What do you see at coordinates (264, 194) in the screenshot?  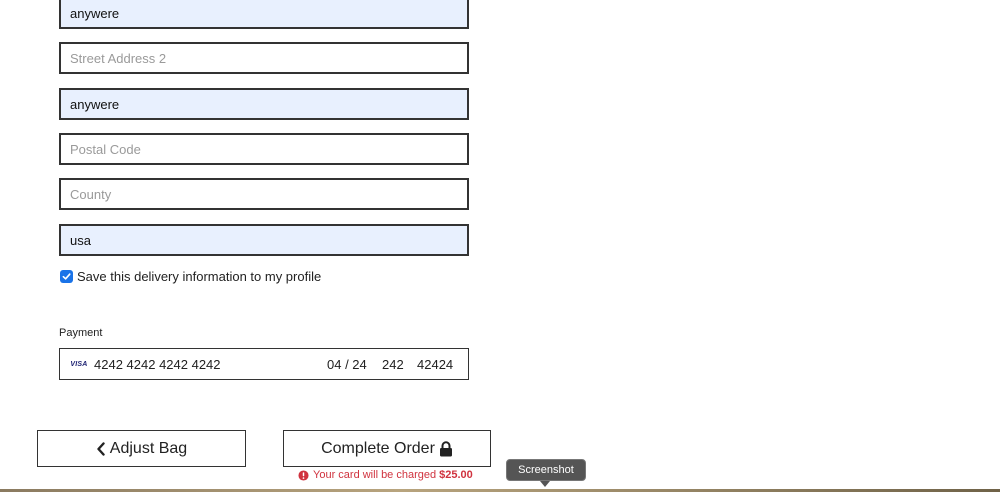 I see `county-field: County` at bounding box center [264, 194].